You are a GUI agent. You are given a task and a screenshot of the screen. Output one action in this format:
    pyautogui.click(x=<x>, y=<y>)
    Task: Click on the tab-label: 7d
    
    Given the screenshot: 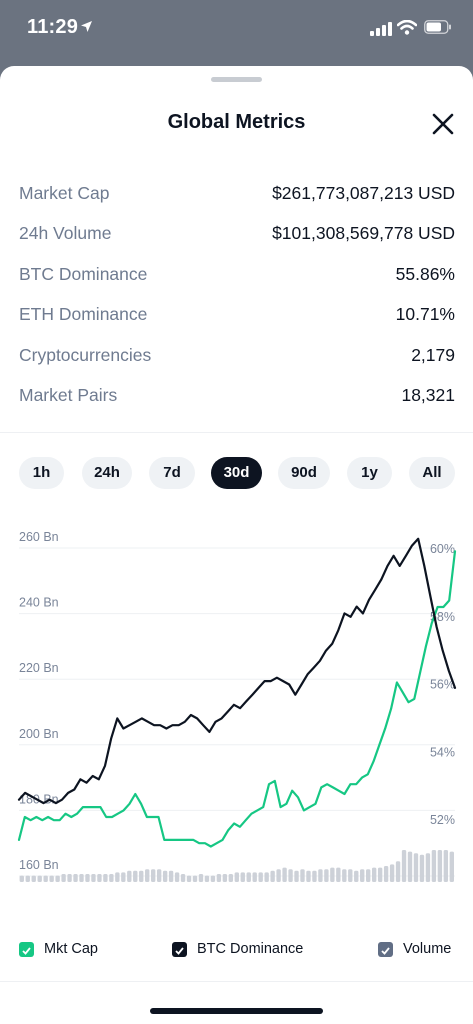 What is the action you would take?
    pyautogui.click(x=172, y=472)
    